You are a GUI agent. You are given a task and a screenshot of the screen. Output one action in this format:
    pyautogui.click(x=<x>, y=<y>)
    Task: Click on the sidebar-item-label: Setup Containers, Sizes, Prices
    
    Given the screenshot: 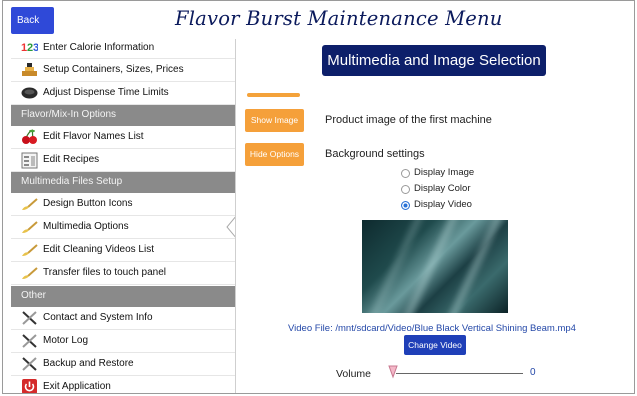 What is the action you would take?
    pyautogui.click(x=113, y=69)
    